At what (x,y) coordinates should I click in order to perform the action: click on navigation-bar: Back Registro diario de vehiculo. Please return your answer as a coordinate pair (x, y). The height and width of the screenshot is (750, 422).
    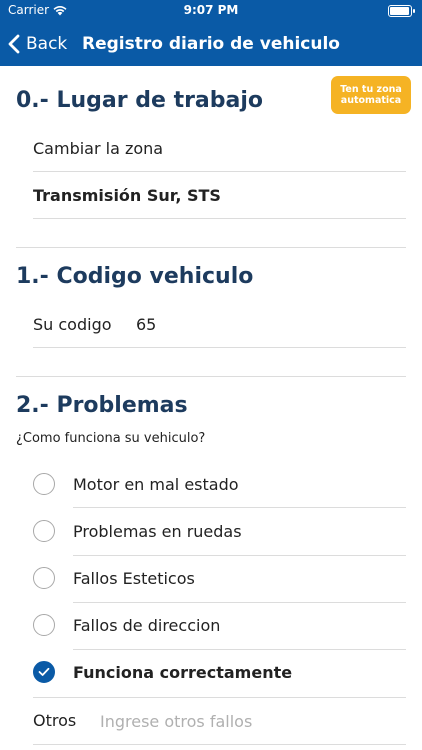
    Looking at the image, I should click on (211, 44).